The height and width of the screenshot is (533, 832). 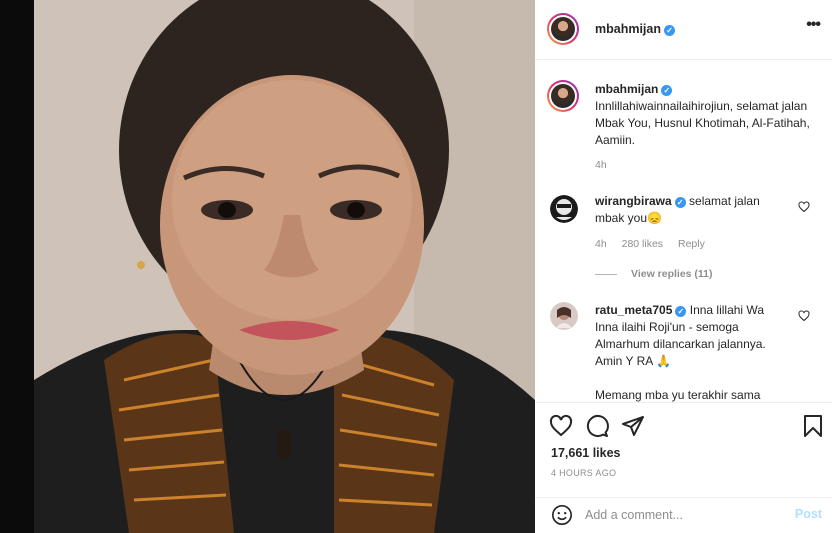 What do you see at coordinates (601, 165) in the screenshot?
I see `caption-age: 4h` at bounding box center [601, 165].